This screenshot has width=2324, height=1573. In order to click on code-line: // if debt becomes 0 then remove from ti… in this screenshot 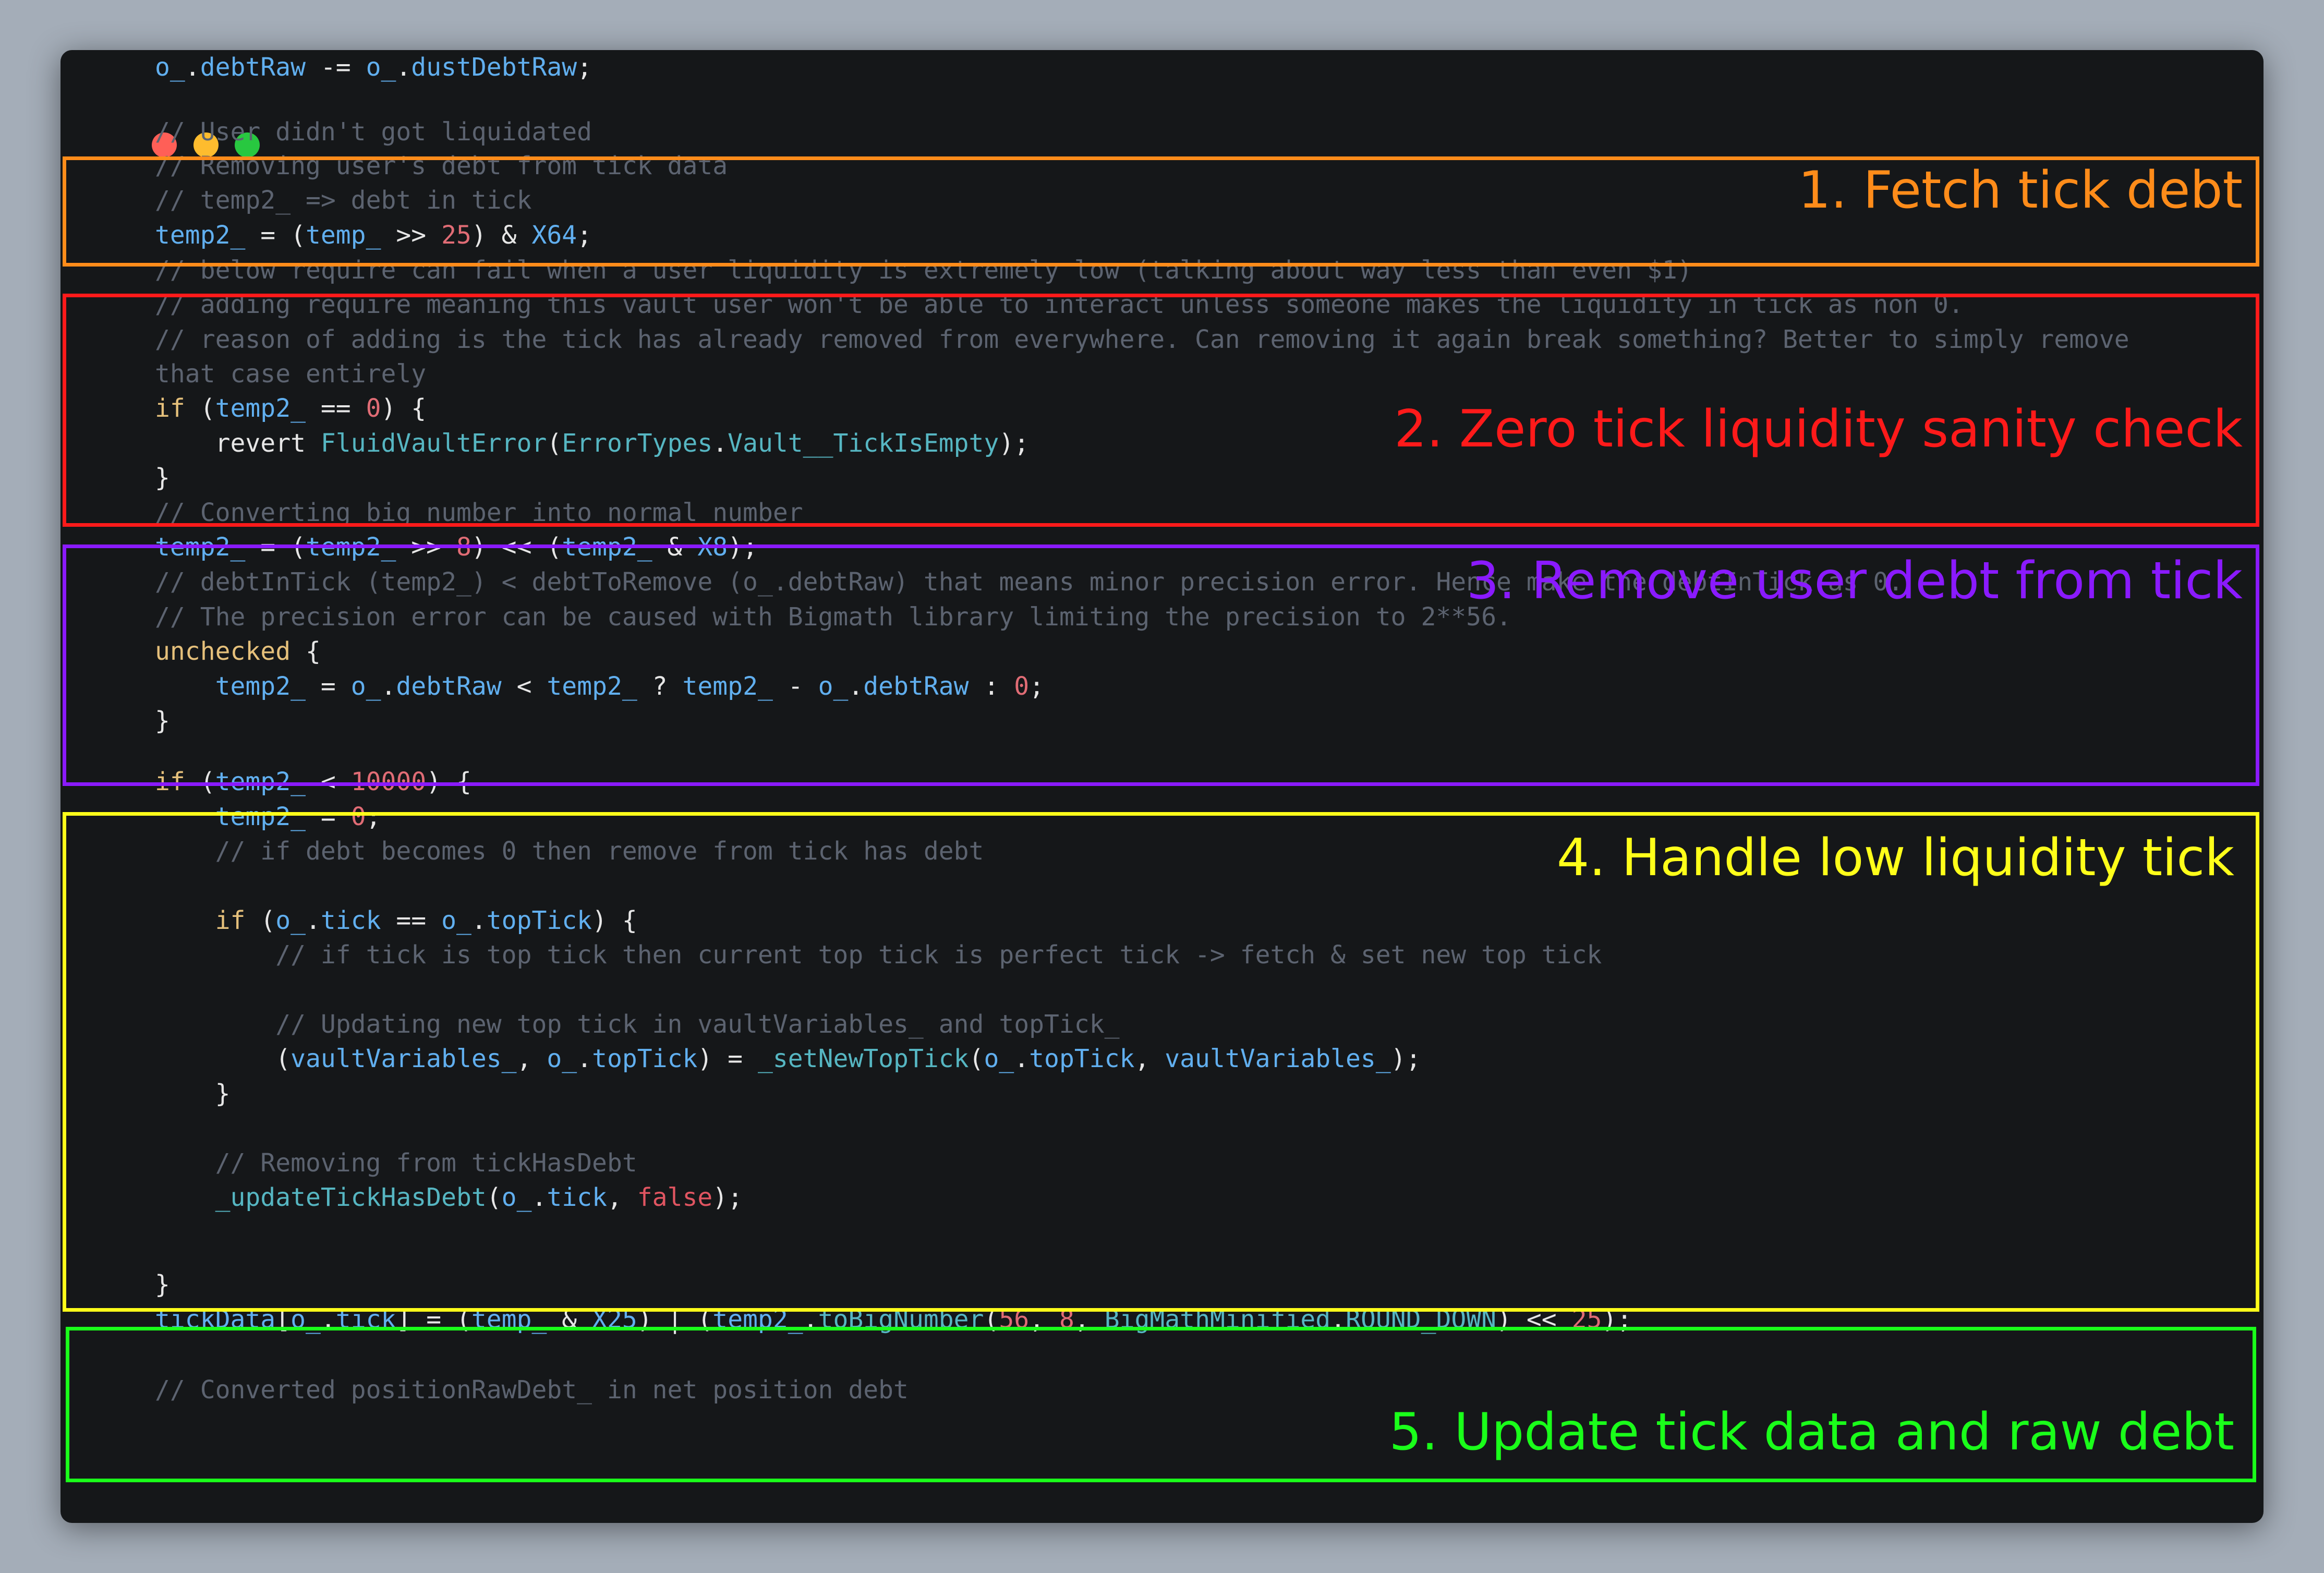, I will do `click(569, 851)`.